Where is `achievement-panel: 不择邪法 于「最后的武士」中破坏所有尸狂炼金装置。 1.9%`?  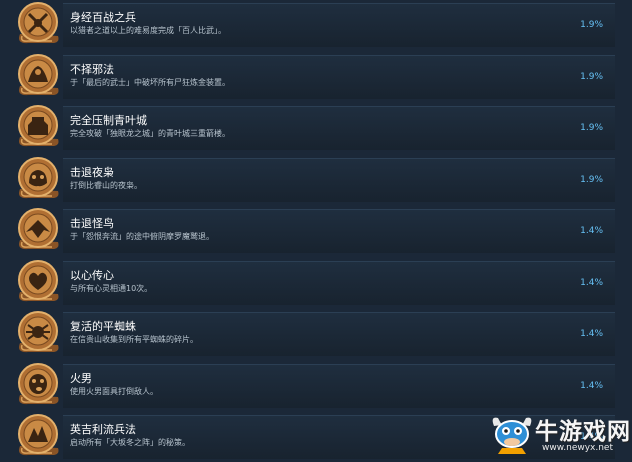
achievement-panel: 不择邪法 于「最后的武士」中破坏所有尸狂炼金装置。 1.9% is located at coordinates (339, 77).